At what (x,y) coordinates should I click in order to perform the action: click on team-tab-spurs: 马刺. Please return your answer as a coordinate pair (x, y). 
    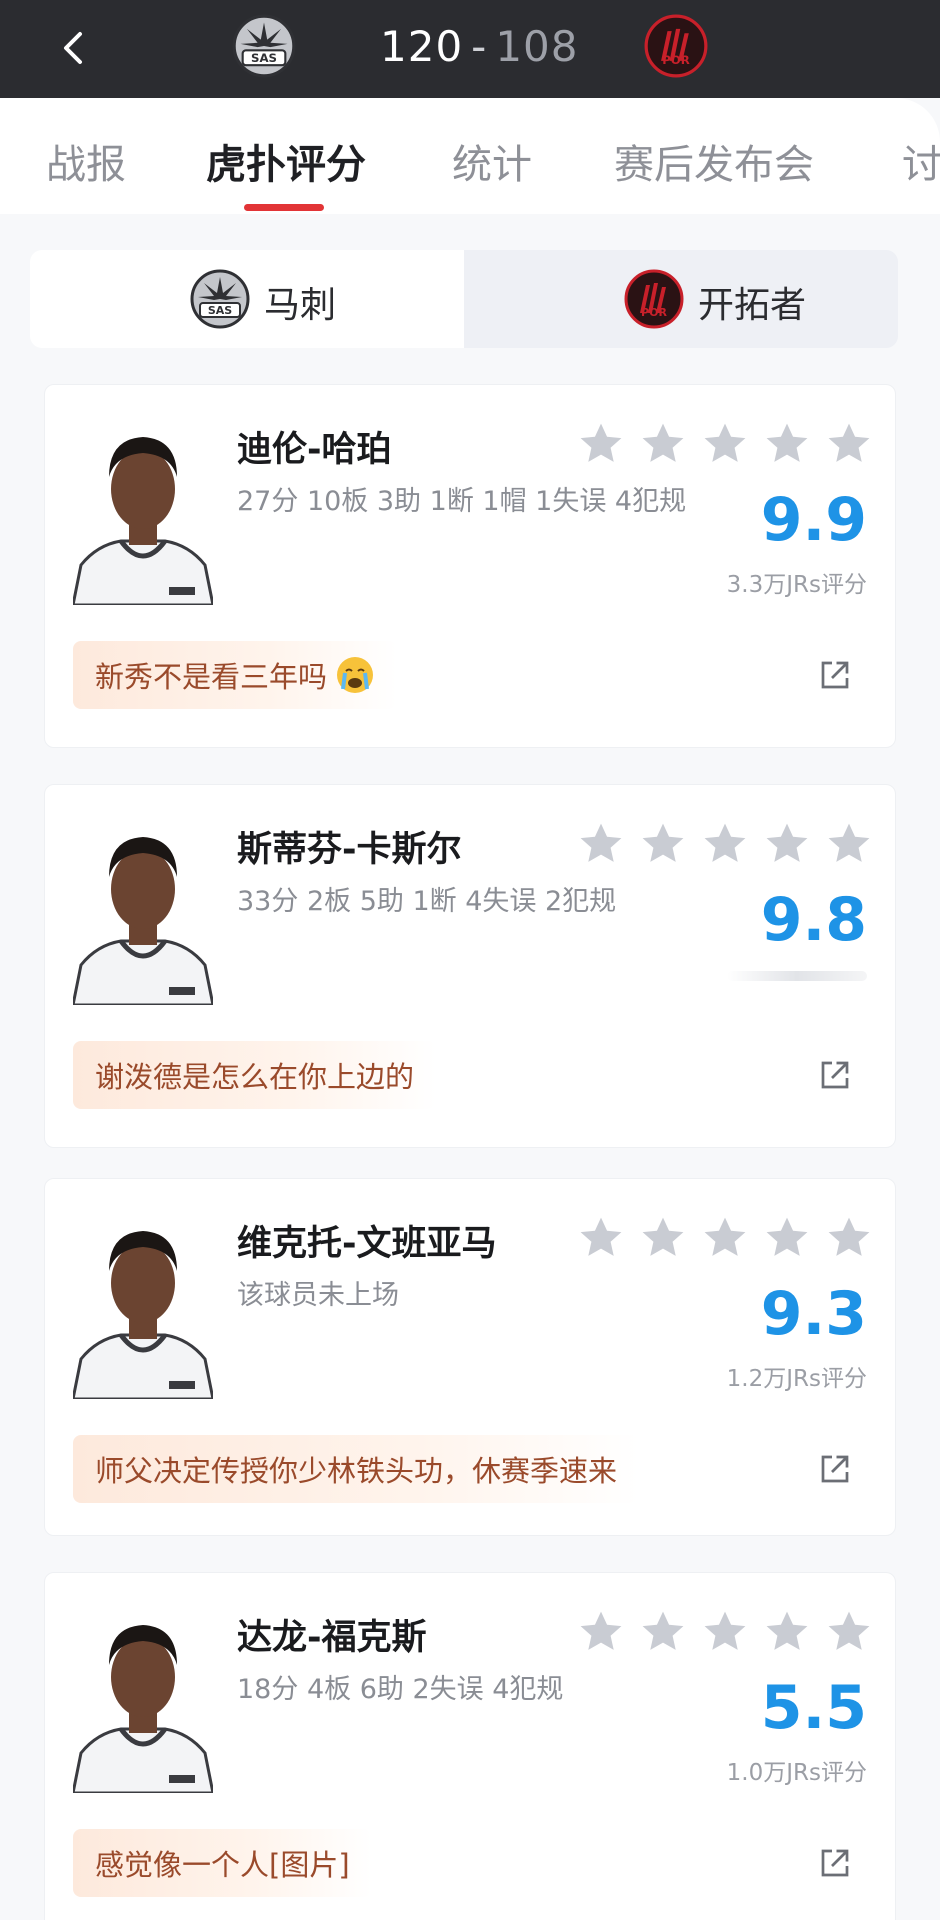
    Looking at the image, I should click on (247, 299).